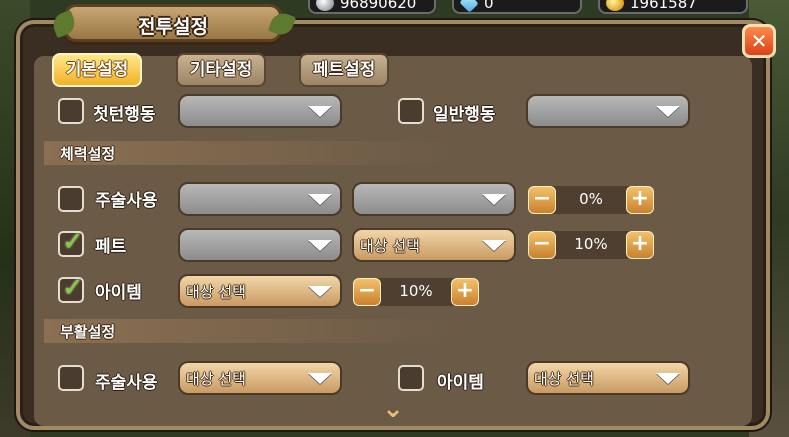 The image size is (789, 437). I want to click on hp-pet-percent-stepper: − 10% +, so click(591, 245).